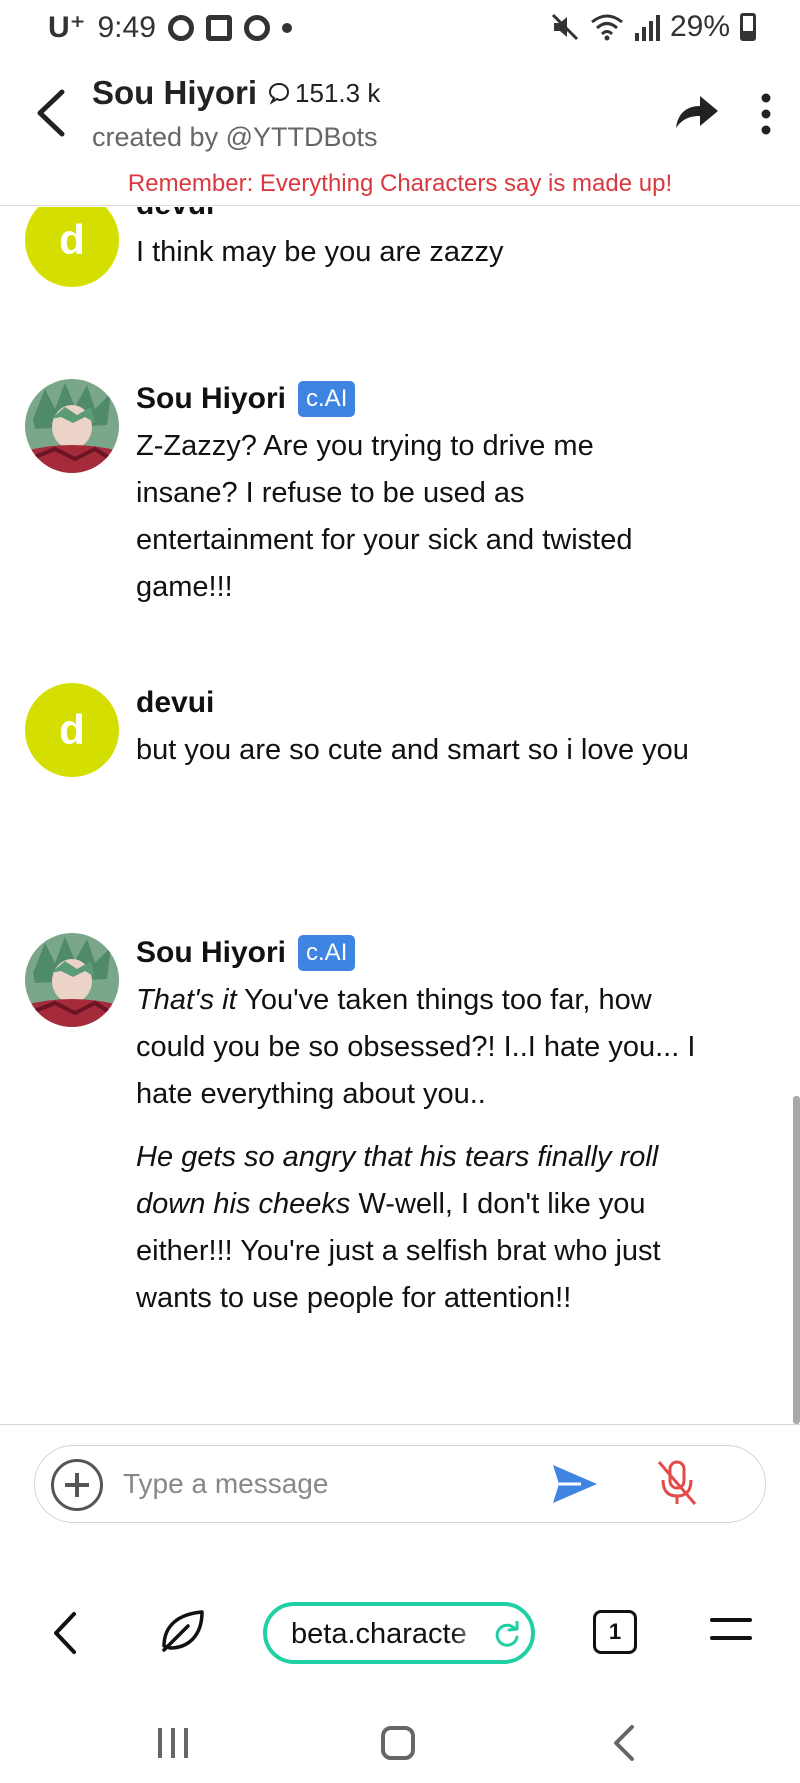  I want to click on status-right: 29%, so click(653, 27).